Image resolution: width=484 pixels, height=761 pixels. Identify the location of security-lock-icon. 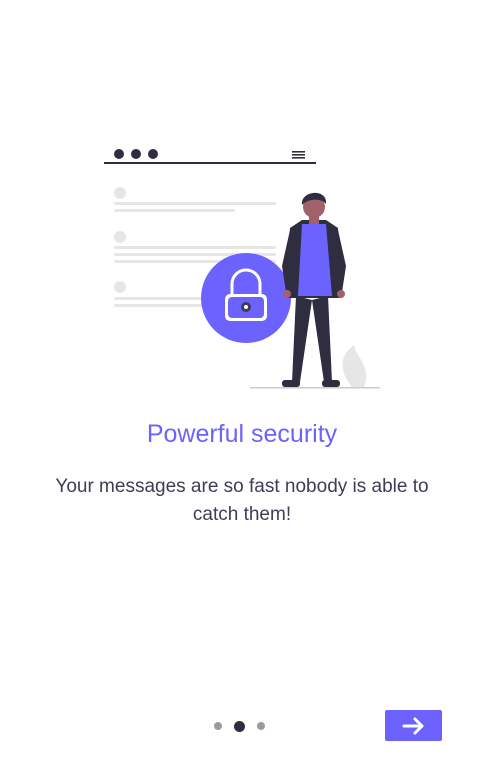
(246, 298).